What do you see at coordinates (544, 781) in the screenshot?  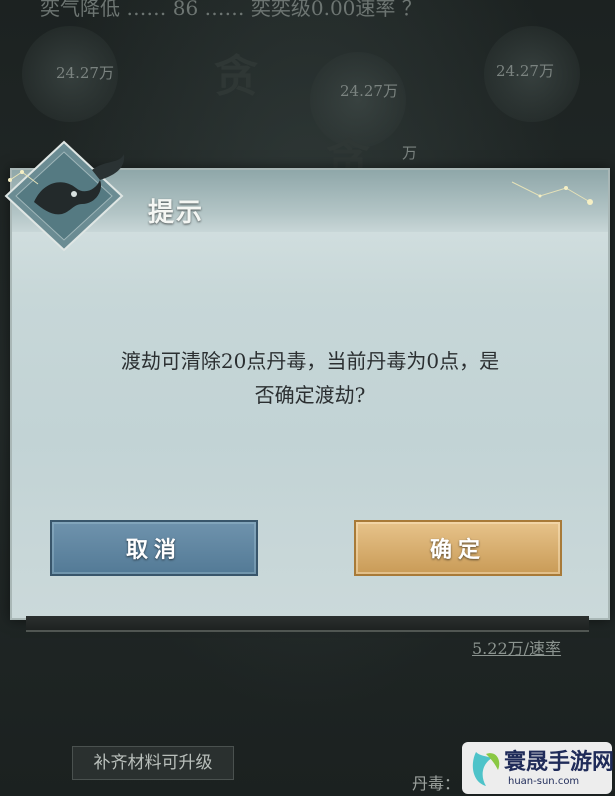 I see `watermark-url: huan-sun.com` at bounding box center [544, 781].